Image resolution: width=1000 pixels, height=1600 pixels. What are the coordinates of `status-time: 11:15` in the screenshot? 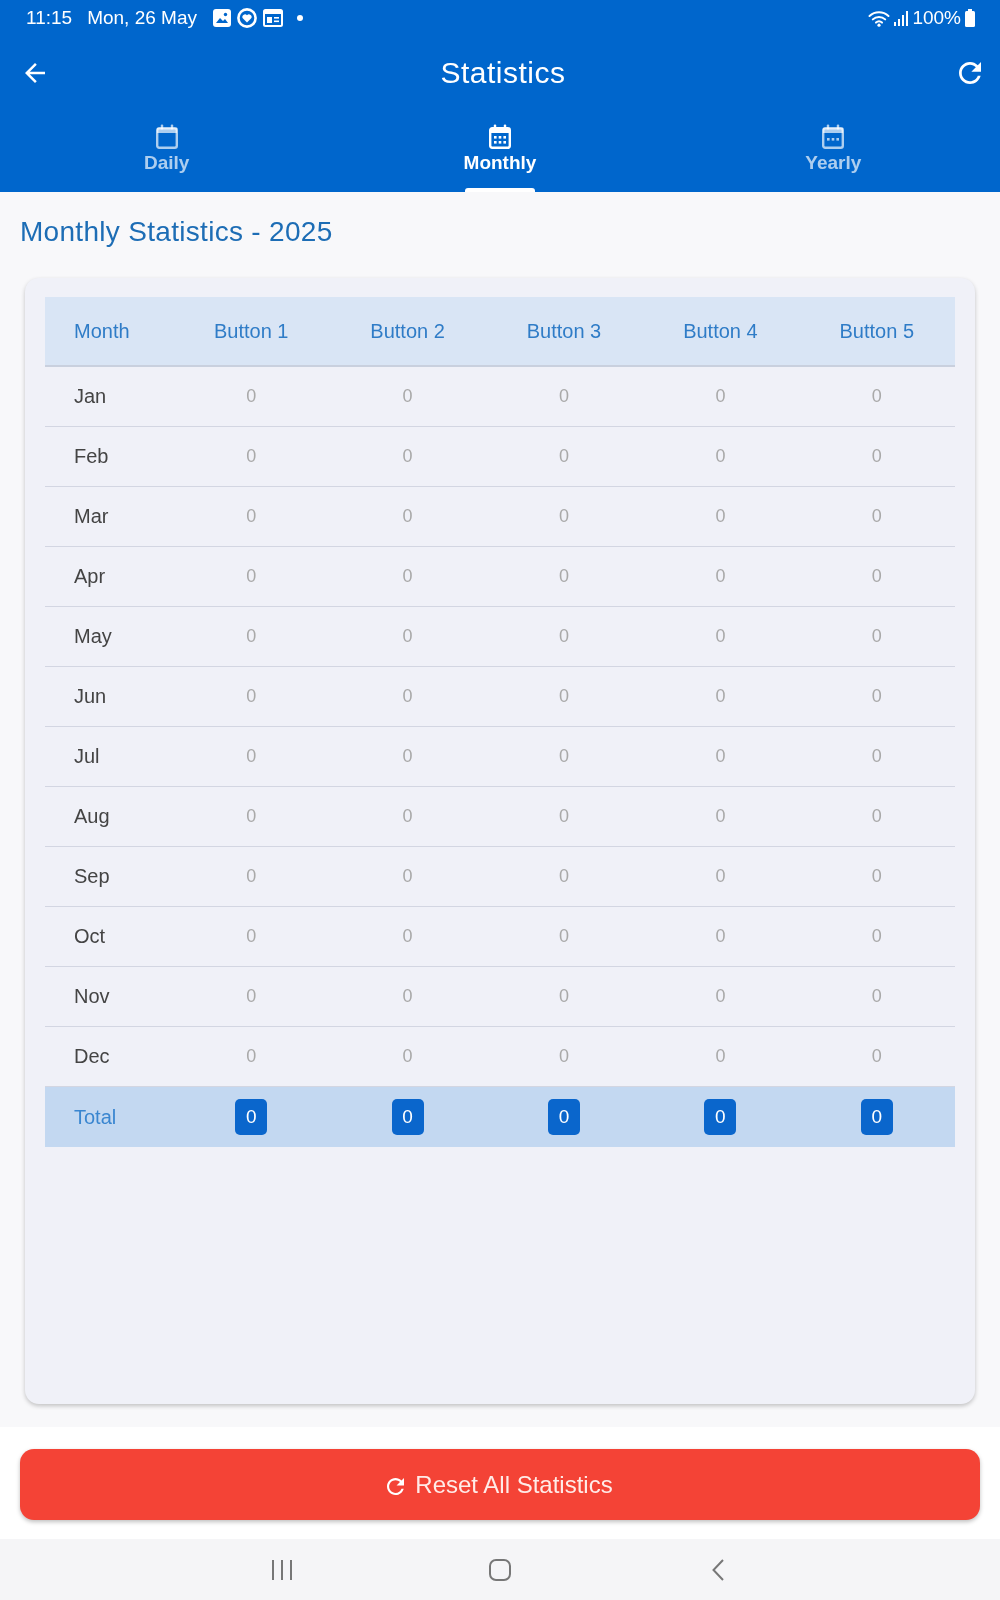 It's located at (49, 18).